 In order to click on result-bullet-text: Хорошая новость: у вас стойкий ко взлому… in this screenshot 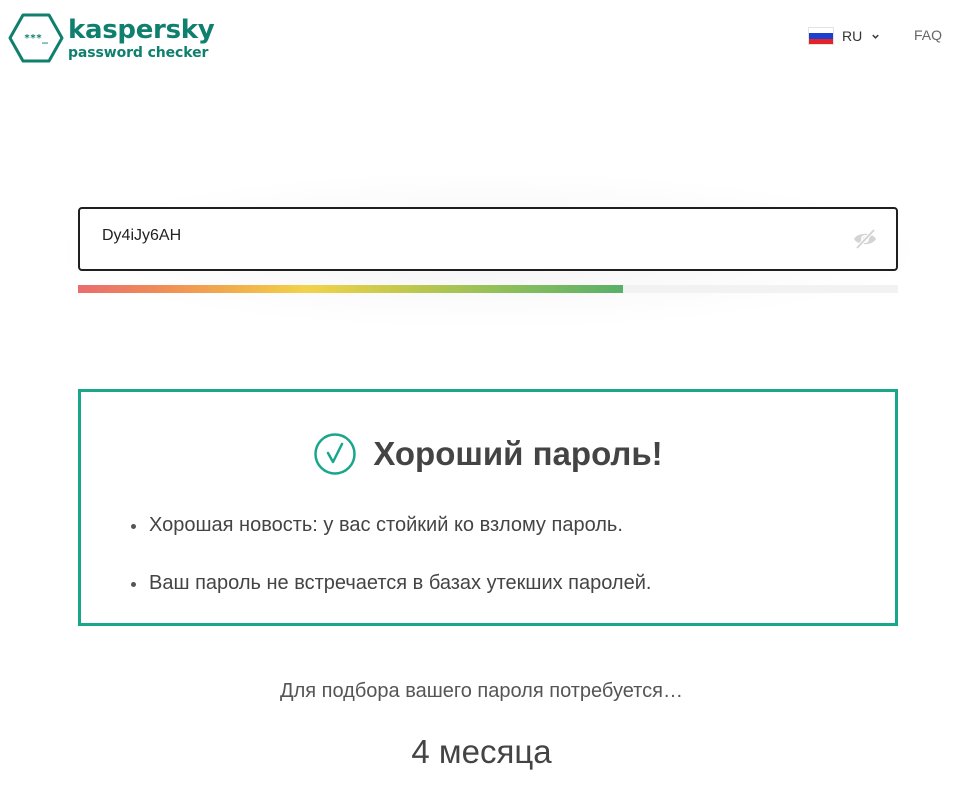, I will do `click(386, 525)`.